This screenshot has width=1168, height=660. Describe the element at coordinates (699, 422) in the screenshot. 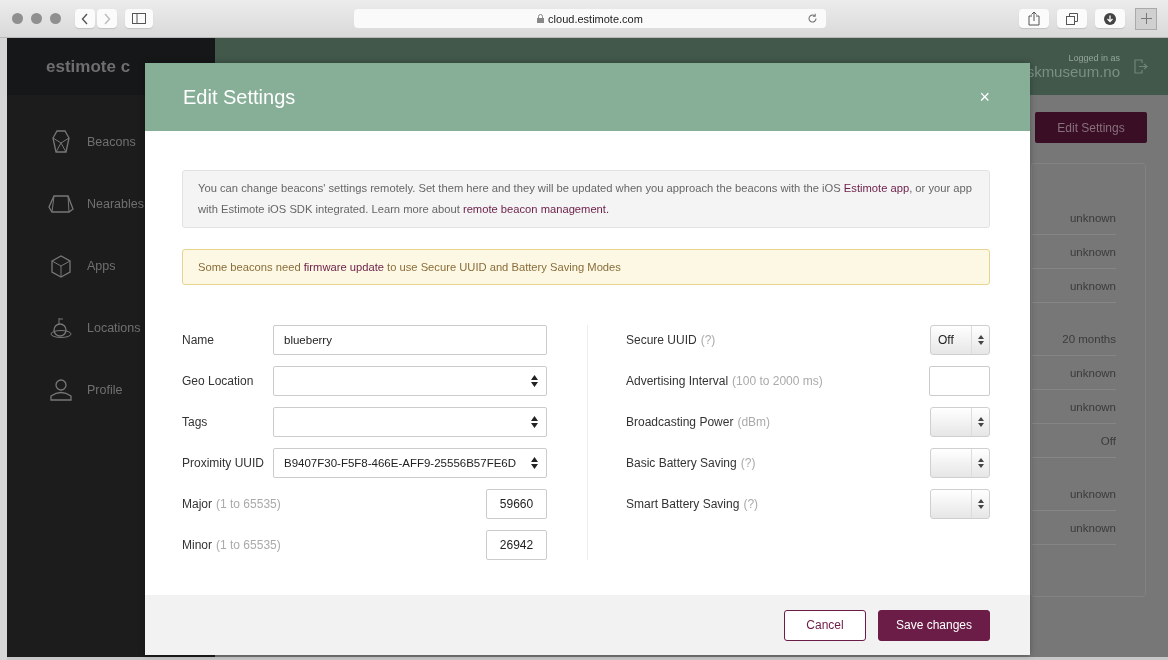

I see `field-label: Broadcasting Power (dBm)` at that location.